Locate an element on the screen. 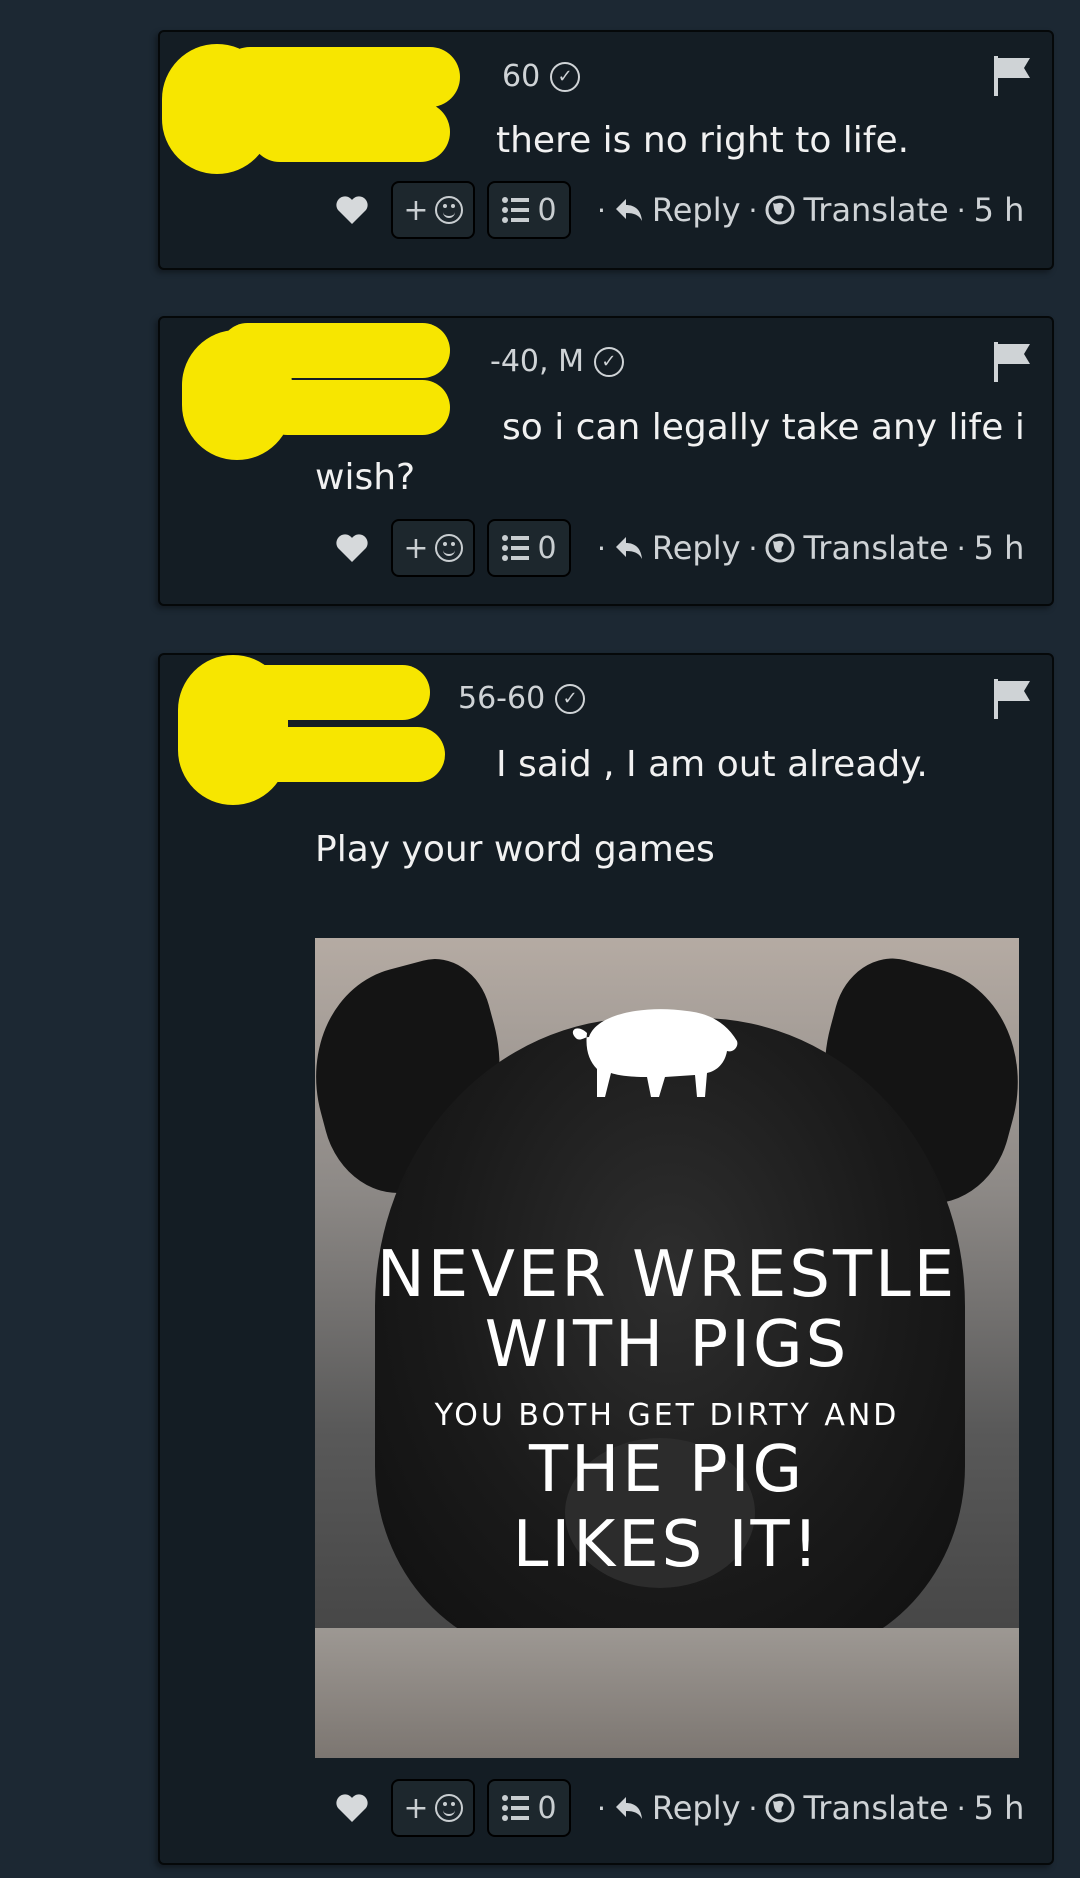 The width and height of the screenshot is (1080, 1878). comment-meta: 56-60 ✓ is located at coordinates (522, 698).